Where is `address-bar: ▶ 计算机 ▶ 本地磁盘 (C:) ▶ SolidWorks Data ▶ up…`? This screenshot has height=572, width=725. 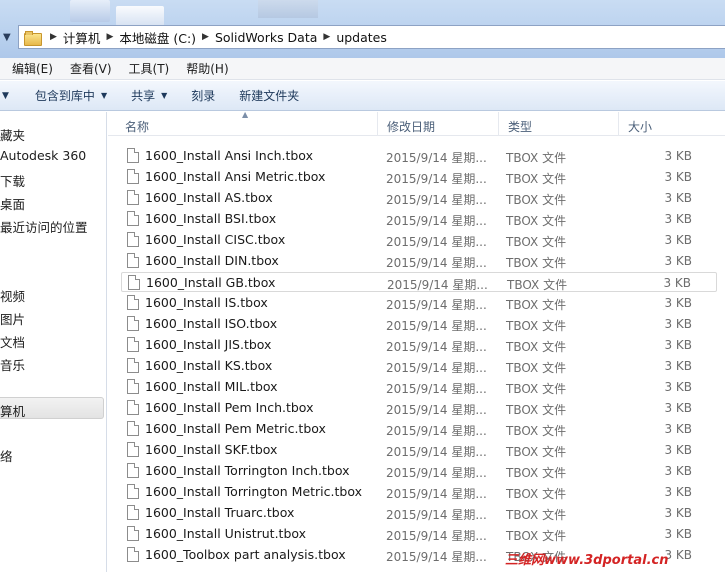
address-bar: ▶ 计算机 ▶ 本地磁盘 (C:) ▶ SolidWorks Data ▶ up… is located at coordinates (371, 37).